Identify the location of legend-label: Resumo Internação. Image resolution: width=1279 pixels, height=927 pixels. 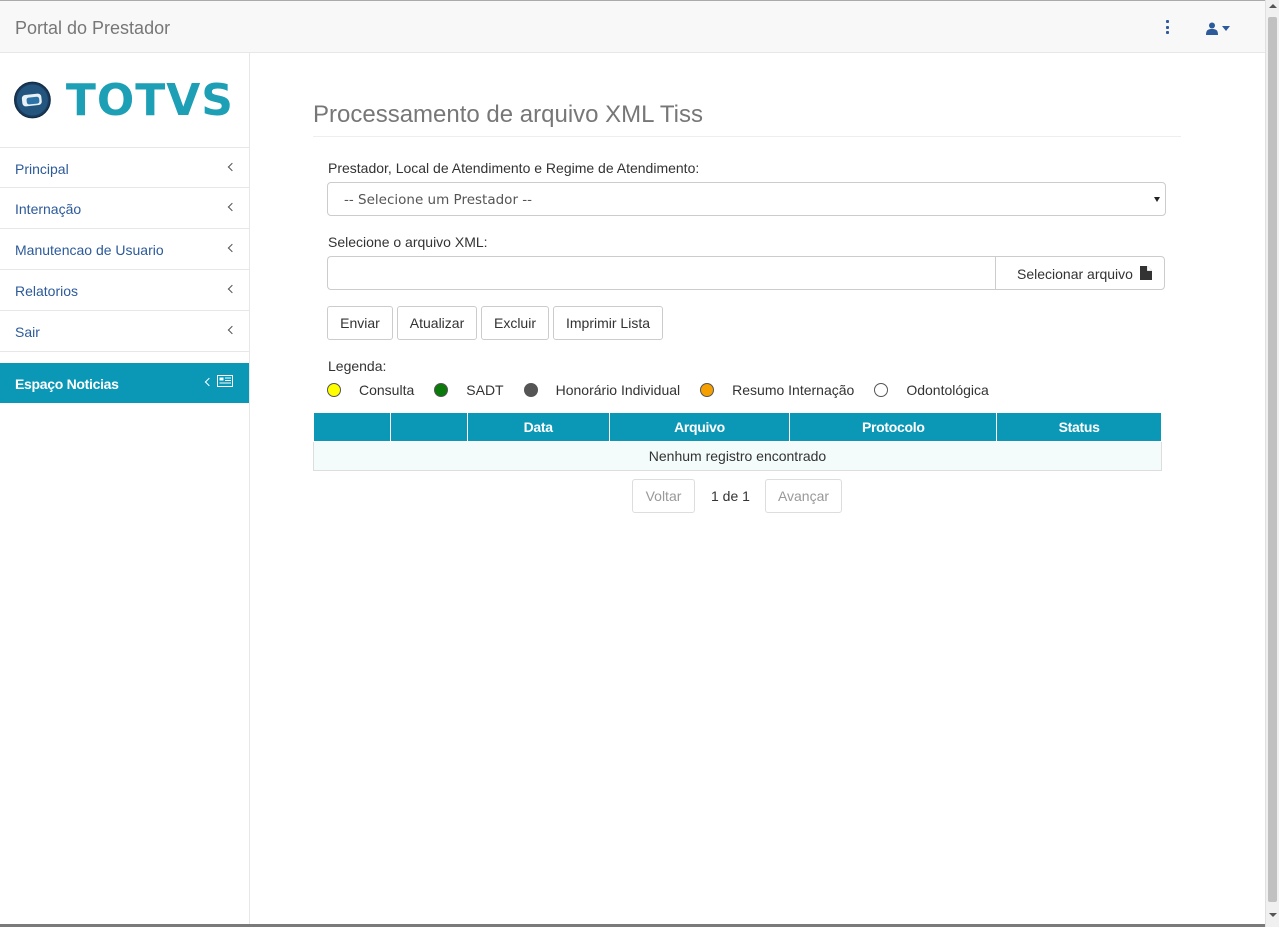
(793, 390).